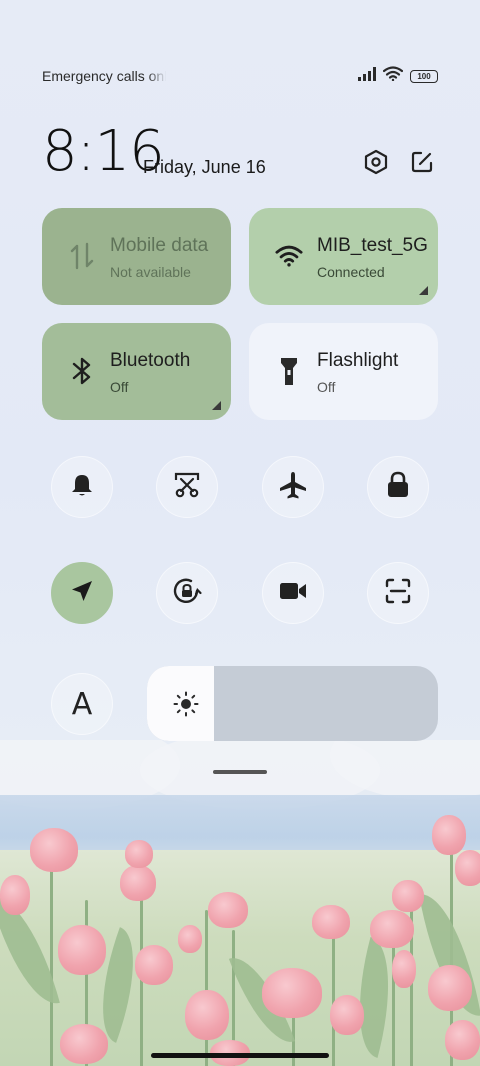 This screenshot has width=480, height=1066. What do you see at coordinates (150, 360) in the screenshot?
I see `bluetooth-title: Bluetooth` at bounding box center [150, 360].